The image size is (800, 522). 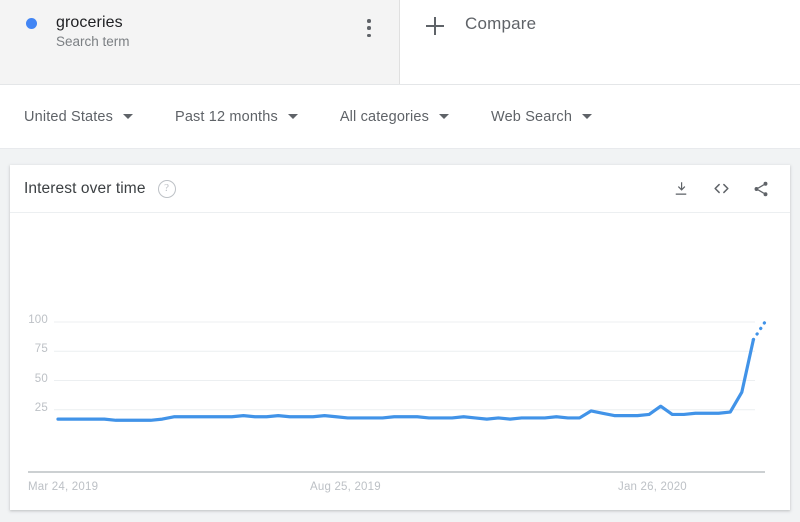 I want to click on compare-button: Compare, so click(x=600, y=42).